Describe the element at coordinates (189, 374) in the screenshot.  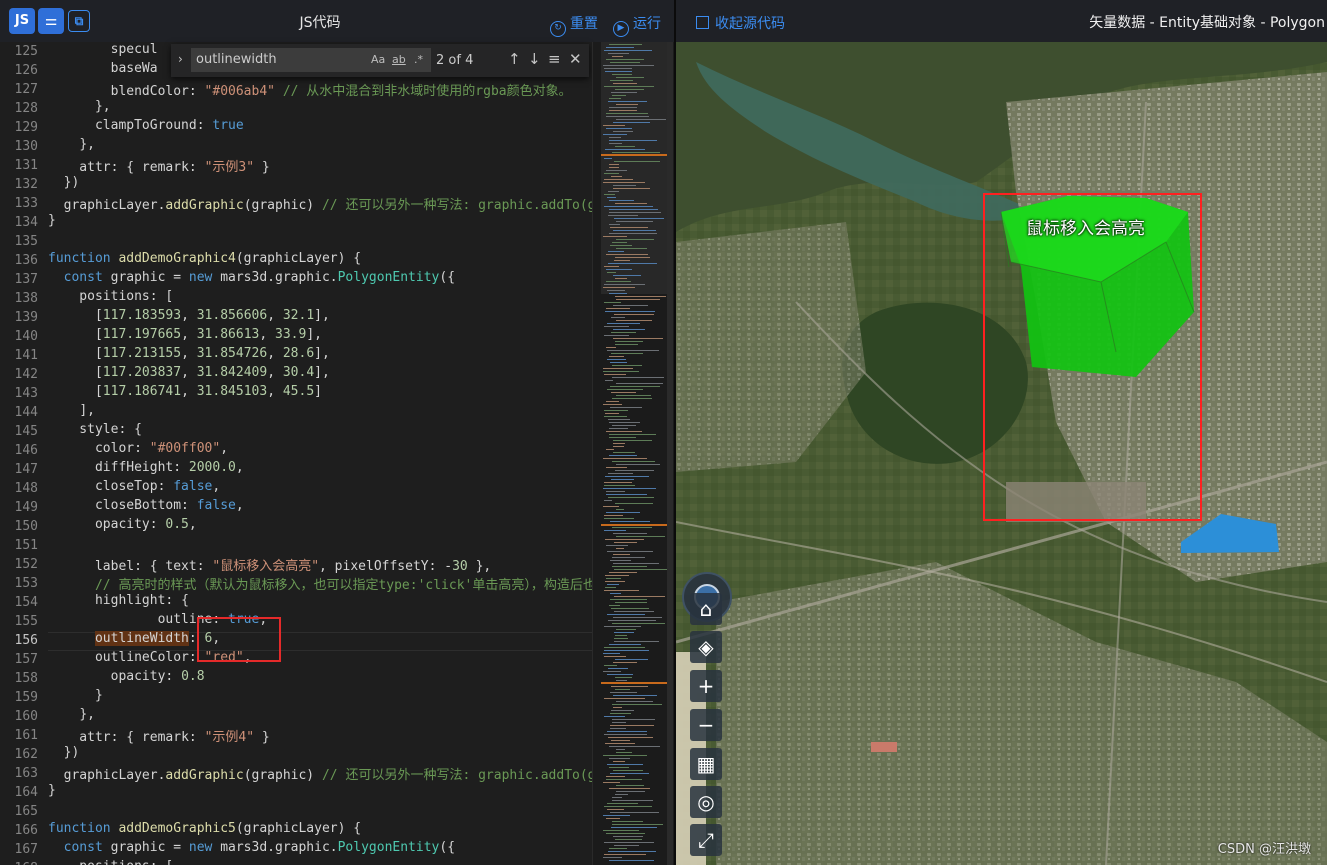
I see `code-line: [117.203837, 31.842409, 30.4],` at that location.